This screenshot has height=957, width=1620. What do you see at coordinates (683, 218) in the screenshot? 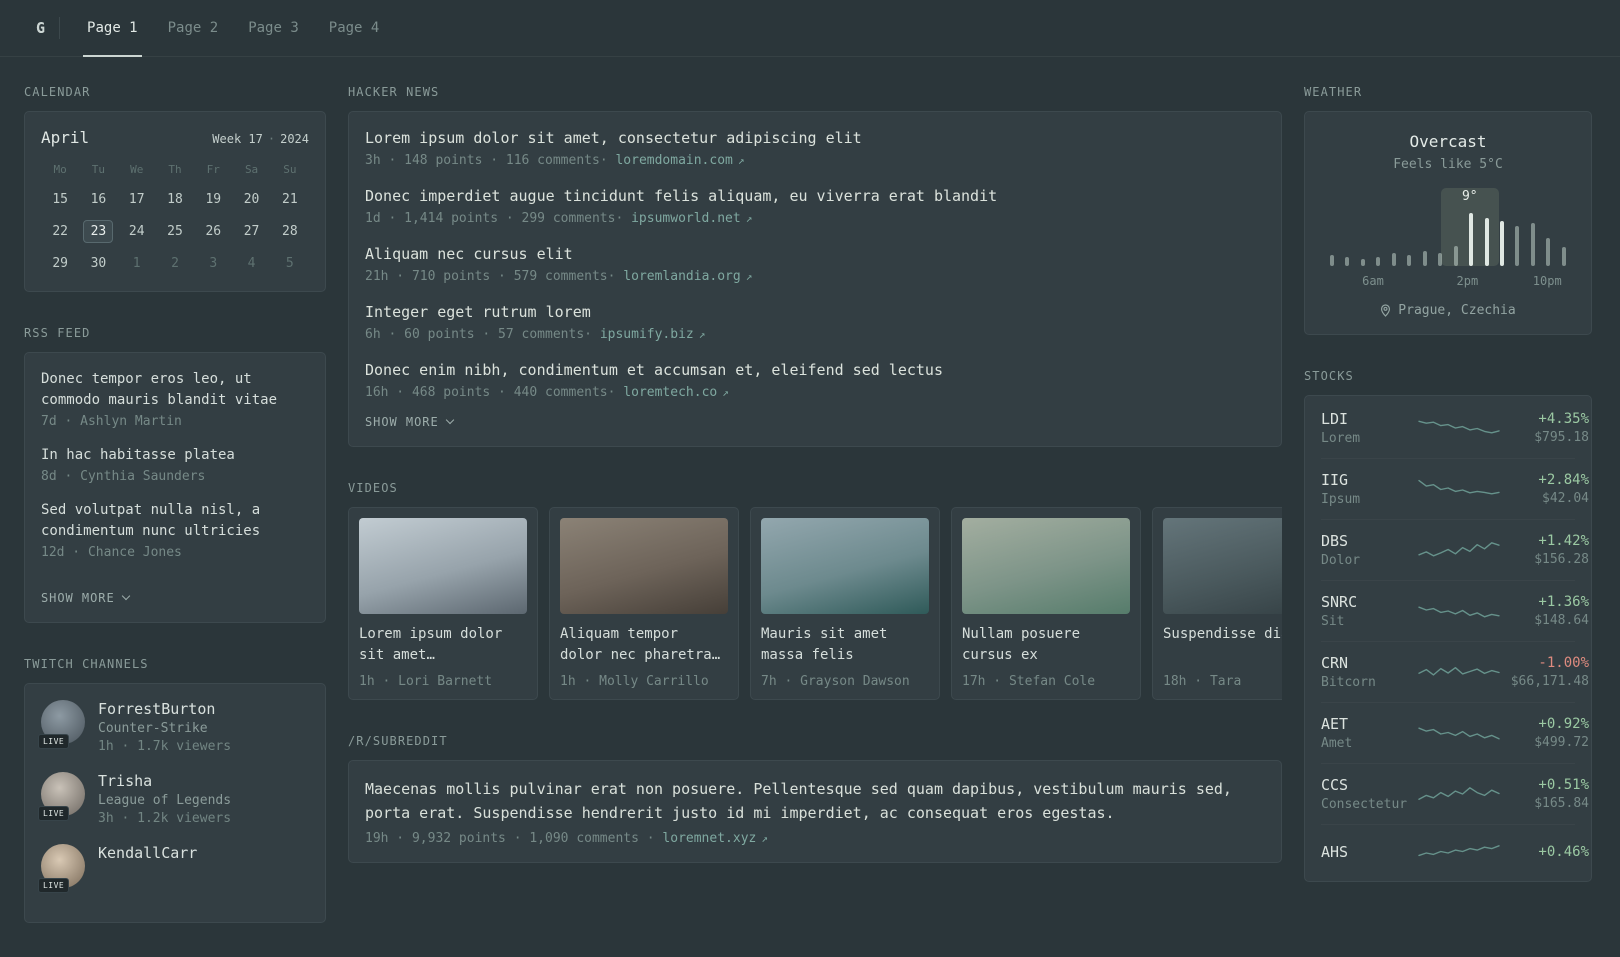
I see `hn-story-domain: ipsumworld.net↗` at bounding box center [683, 218].